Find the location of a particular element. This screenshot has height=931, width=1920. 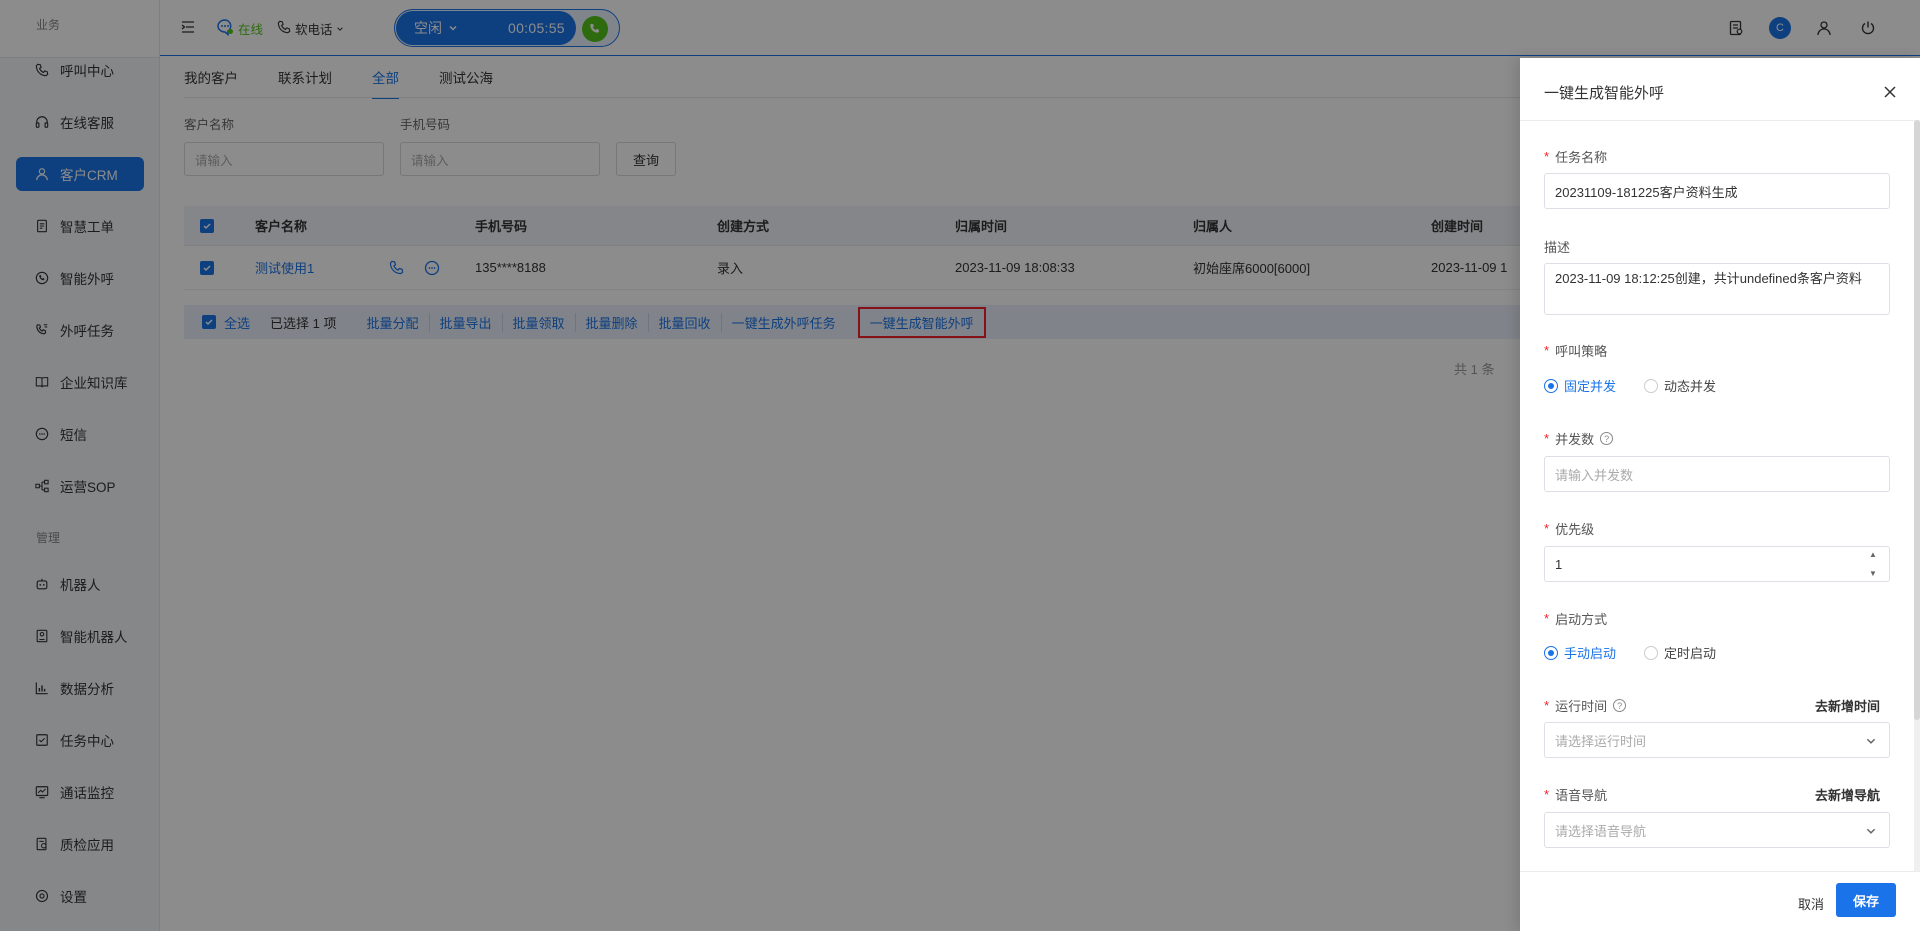

drawer-header-divider is located at coordinates (1720, 120).